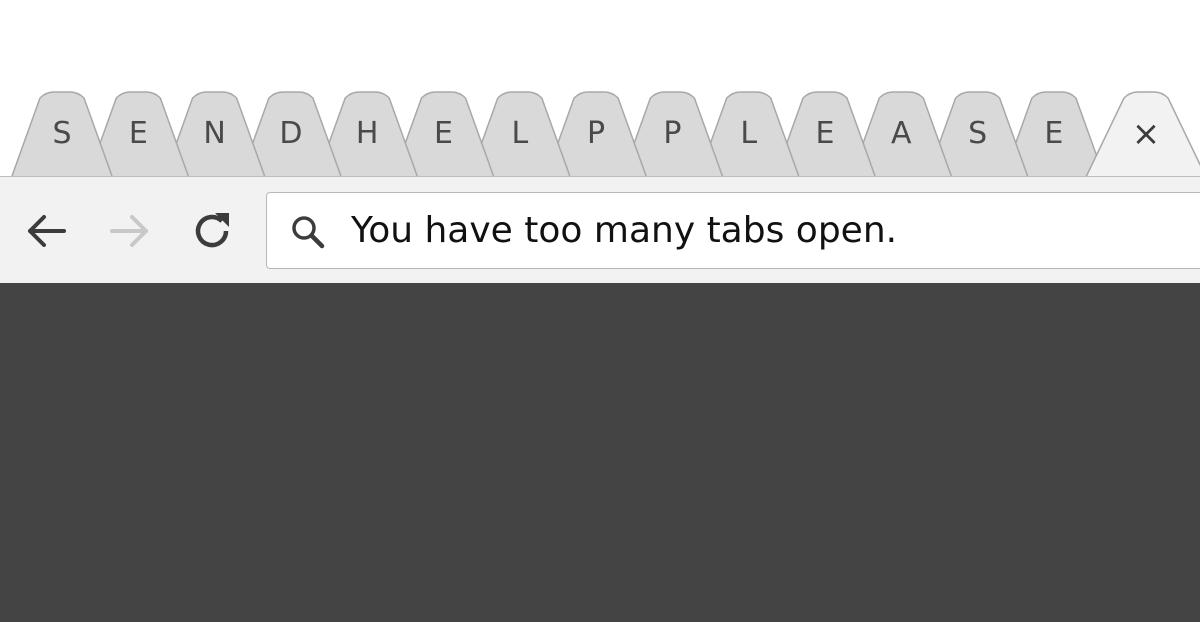  I want to click on close-tab-button: ×, so click(1146, 134).